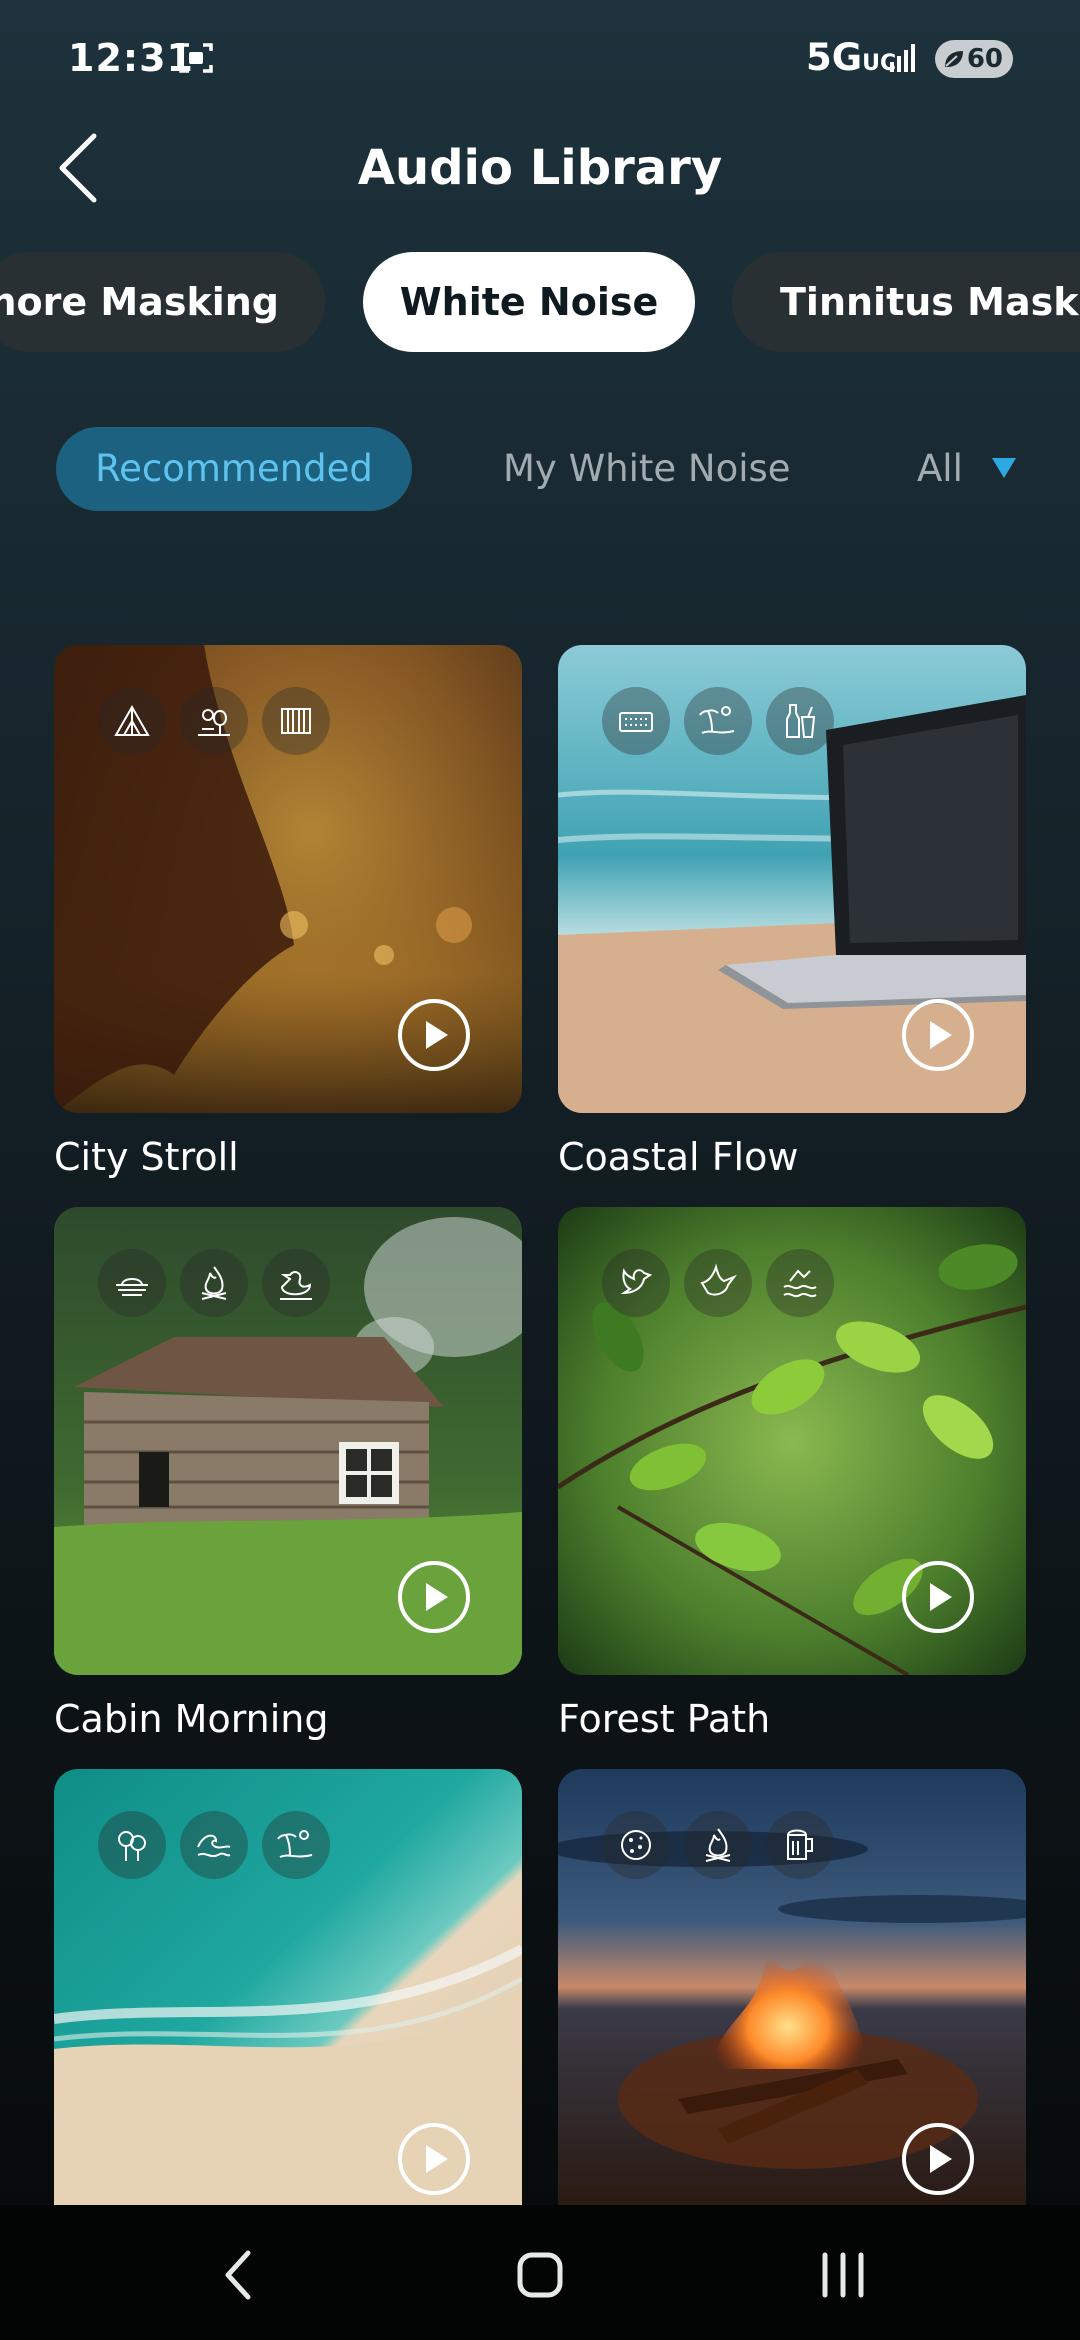 The width and height of the screenshot is (1080, 2340). I want to click on page-title: Audio Library, so click(540, 168).